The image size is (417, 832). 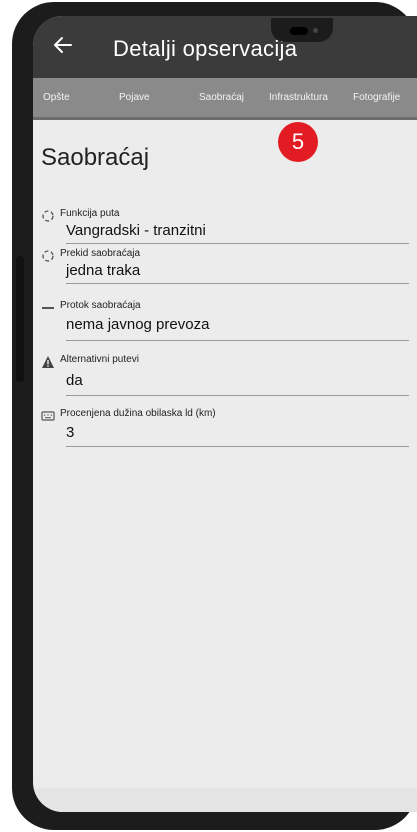 I want to click on tab-fotografije: Fotografije, so click(x=376, y=97).